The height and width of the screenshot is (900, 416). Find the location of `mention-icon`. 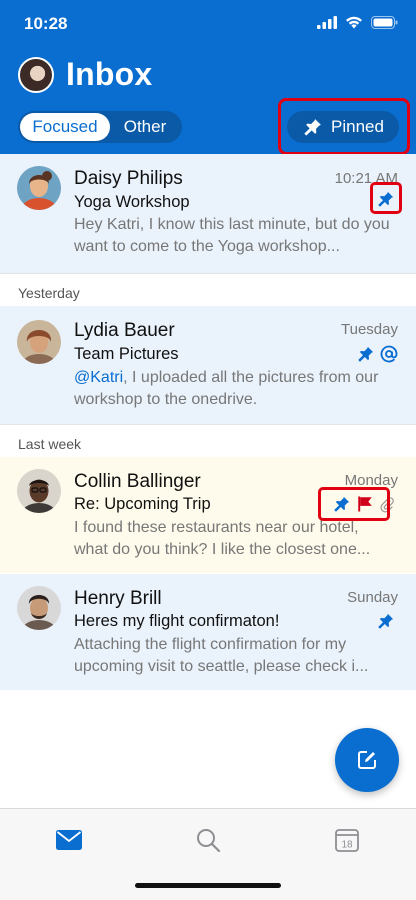

mention-icon is located at coordinates (389, 354).